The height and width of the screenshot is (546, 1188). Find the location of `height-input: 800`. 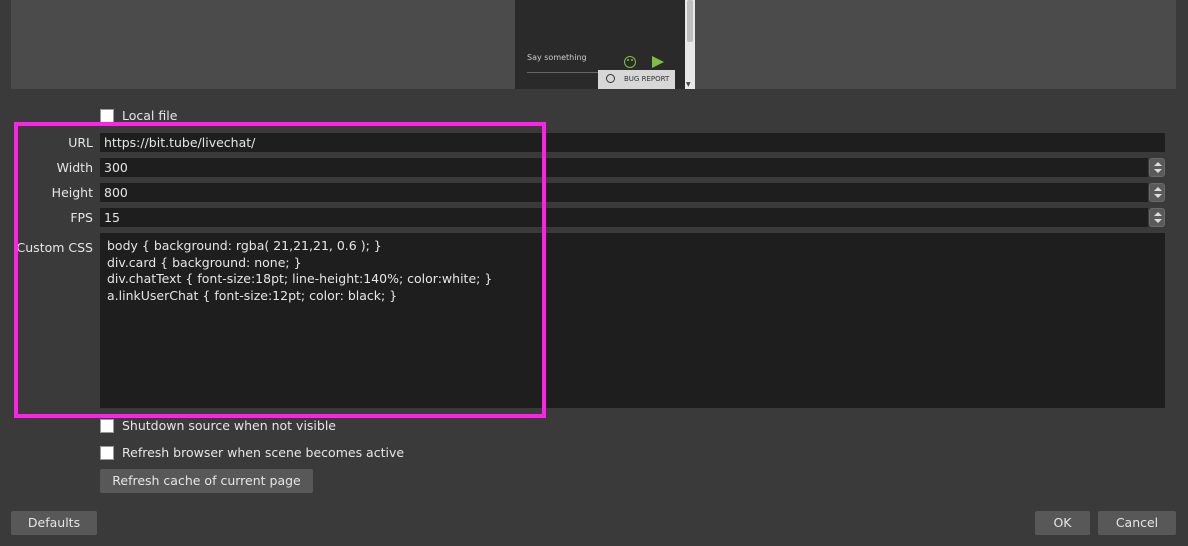

height-input: 800 is located at coordinates (624, 192).